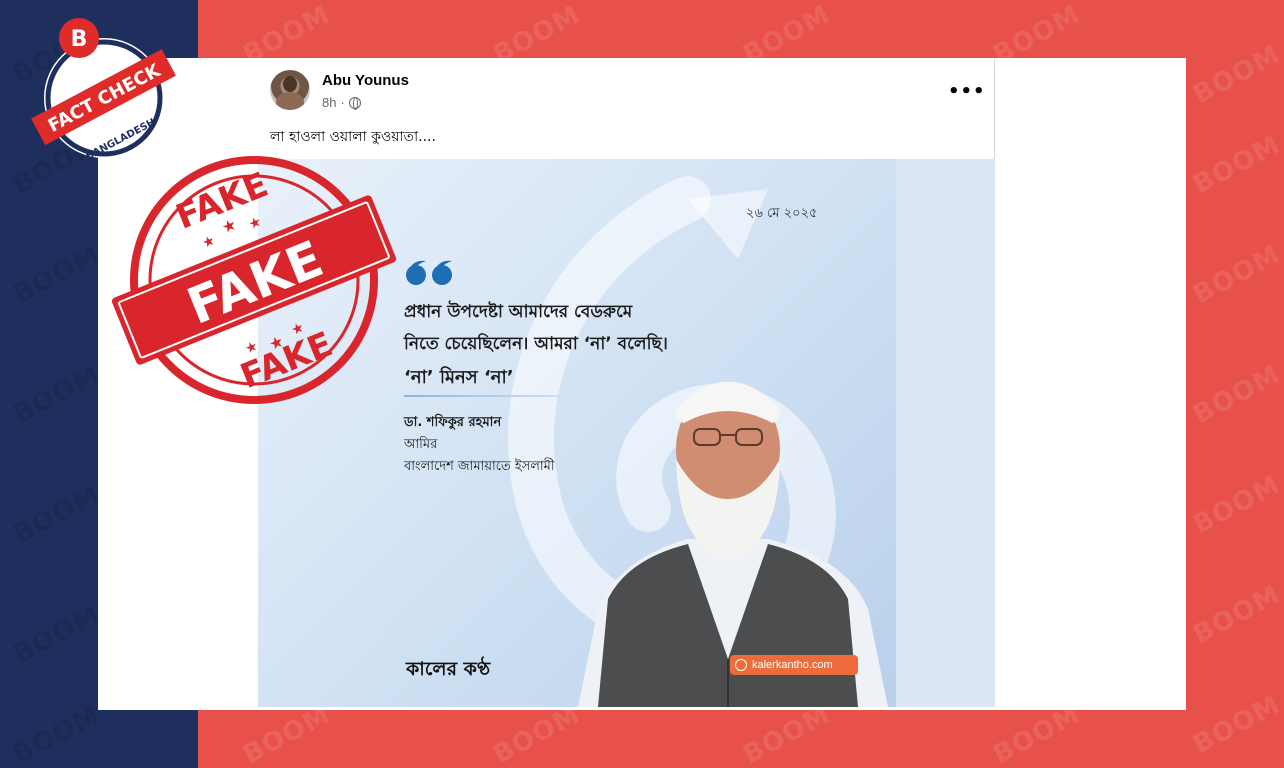  What do you see at coordinates (782, 213) in the screenshot?
I see `card-date: ২৬ মে ২০২৫` at bounding box center [782, 213].